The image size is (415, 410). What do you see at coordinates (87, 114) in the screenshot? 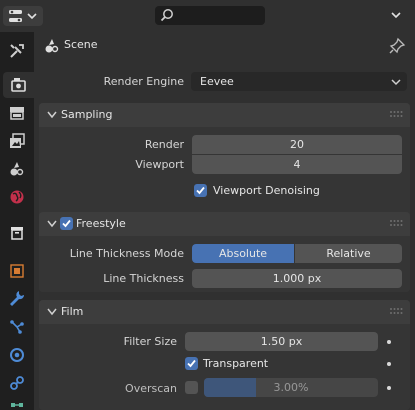
I see `sampling-title: Sampling` at bounding box center [87, 114].